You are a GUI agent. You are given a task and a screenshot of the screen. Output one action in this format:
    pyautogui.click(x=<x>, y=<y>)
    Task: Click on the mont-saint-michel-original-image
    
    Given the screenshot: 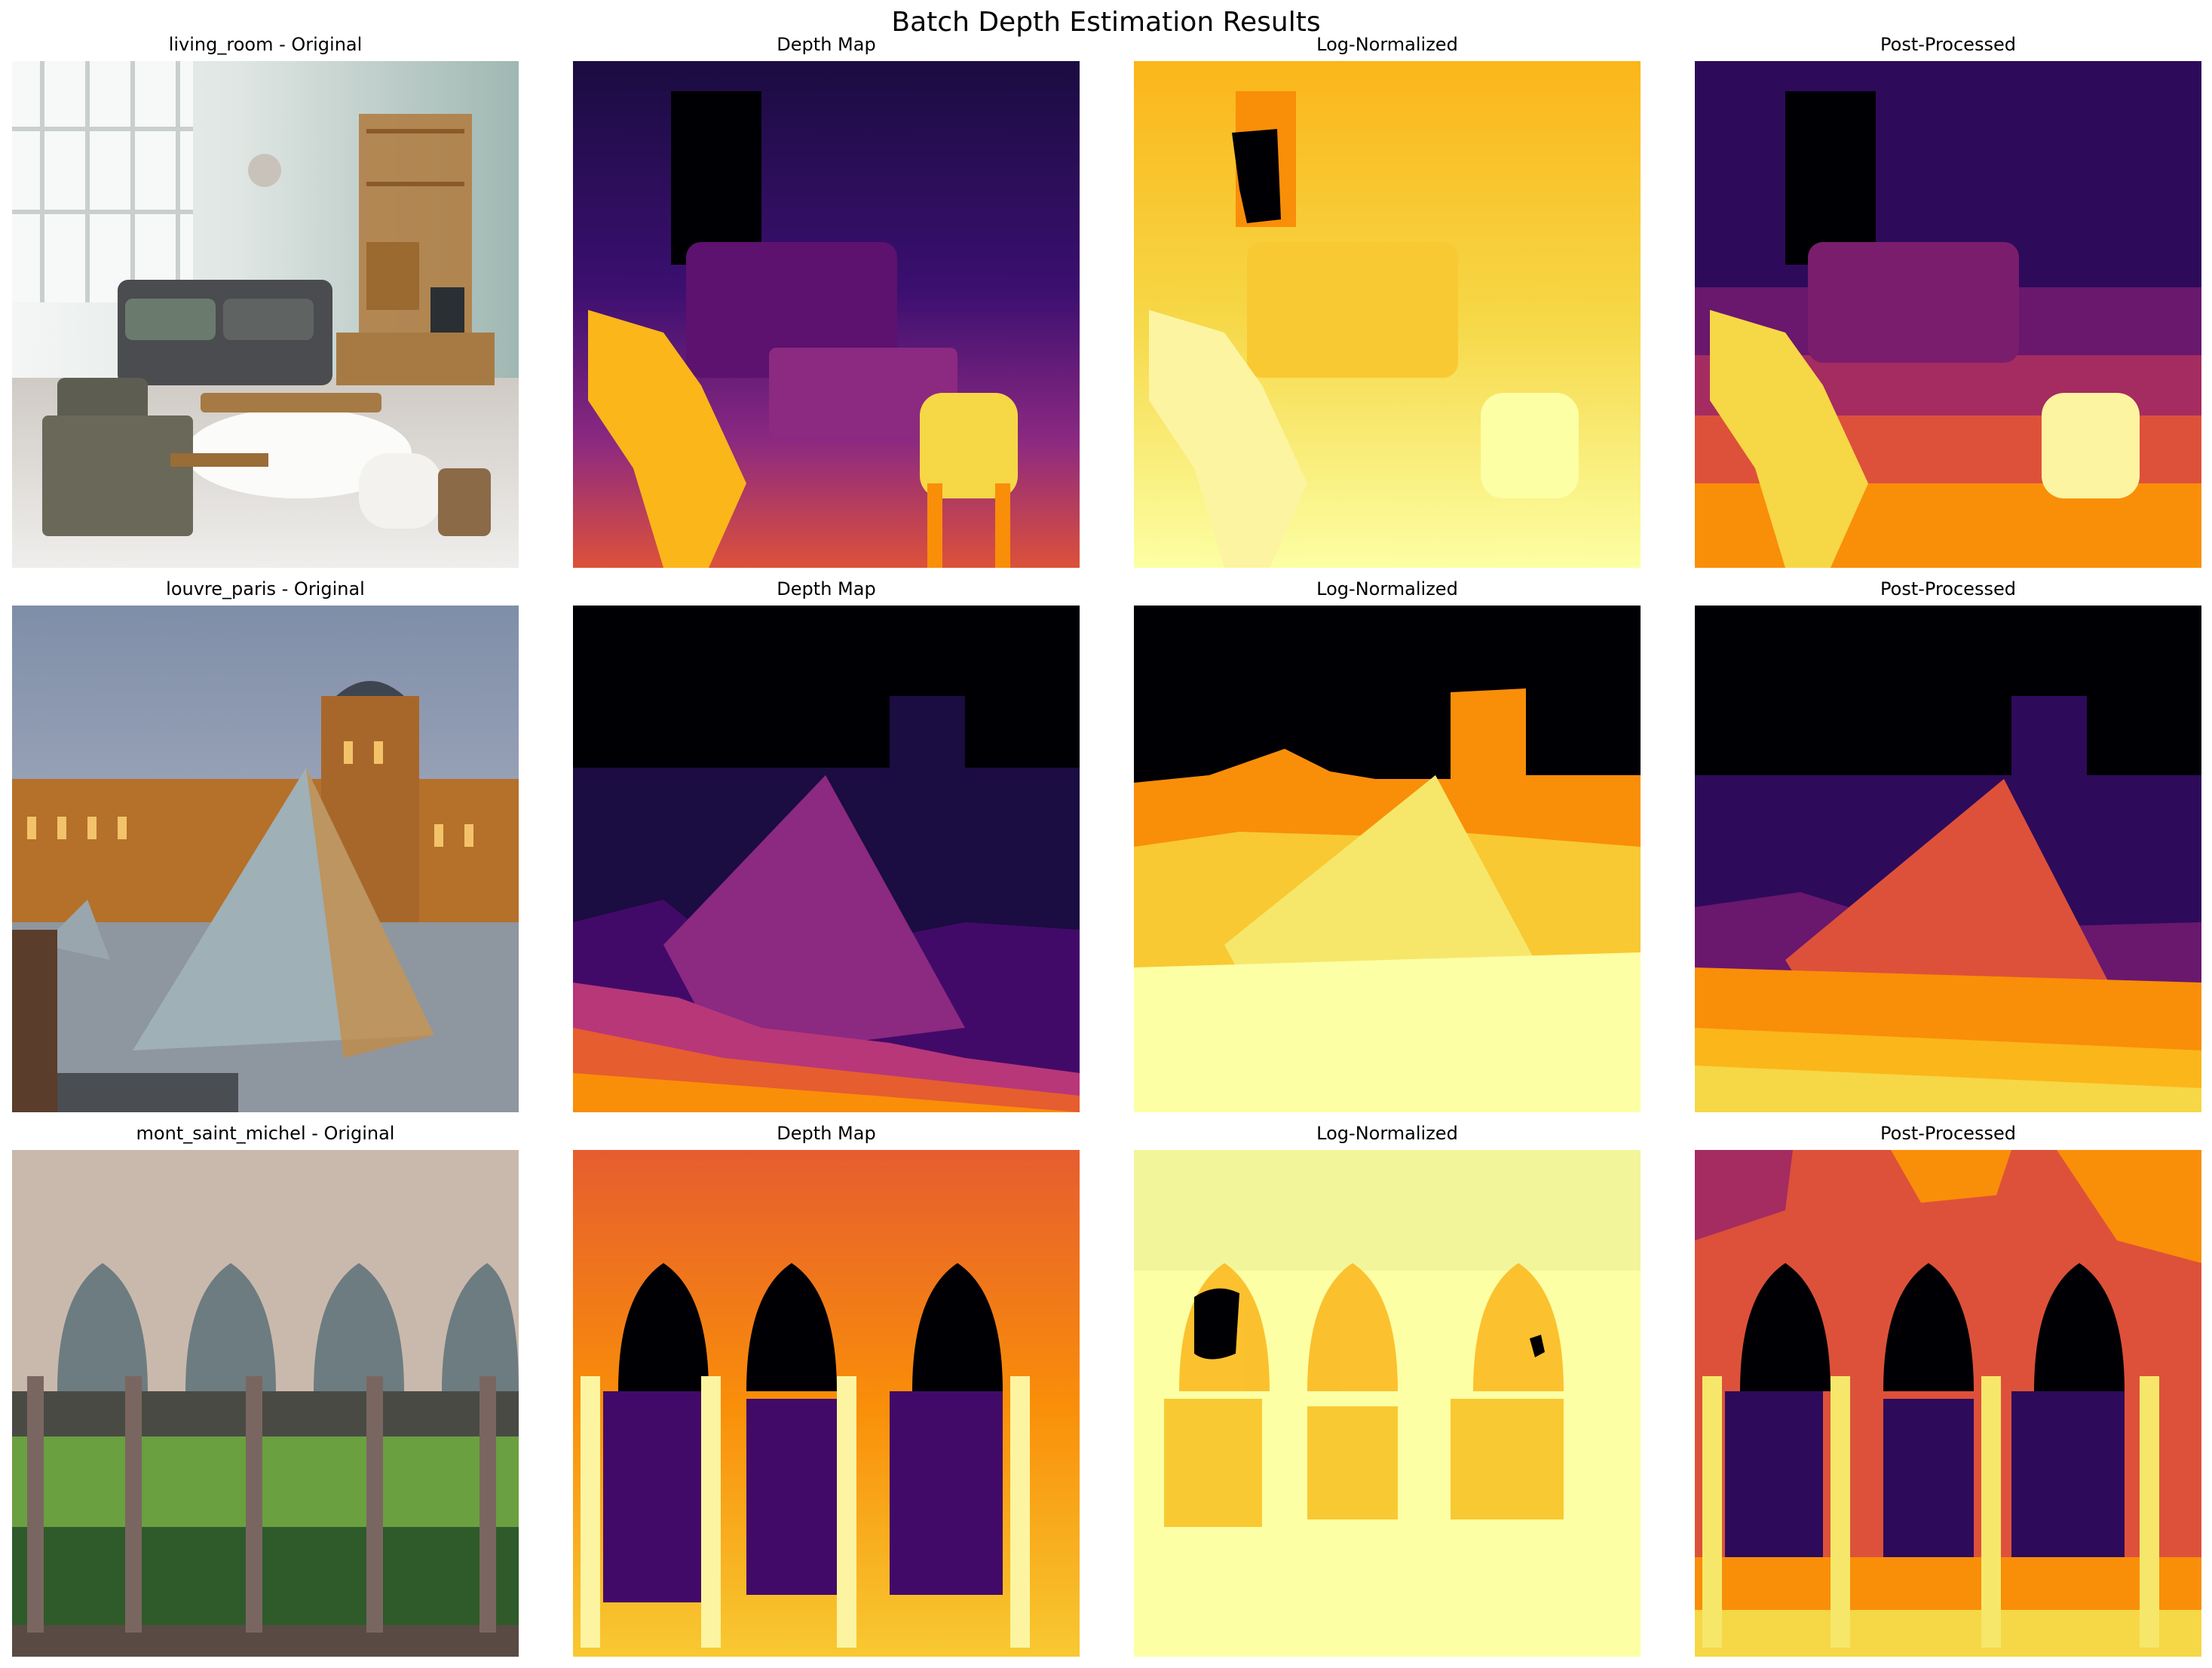 What is the action you would take?
    pyautogui.click(x=265, y=1403)
    